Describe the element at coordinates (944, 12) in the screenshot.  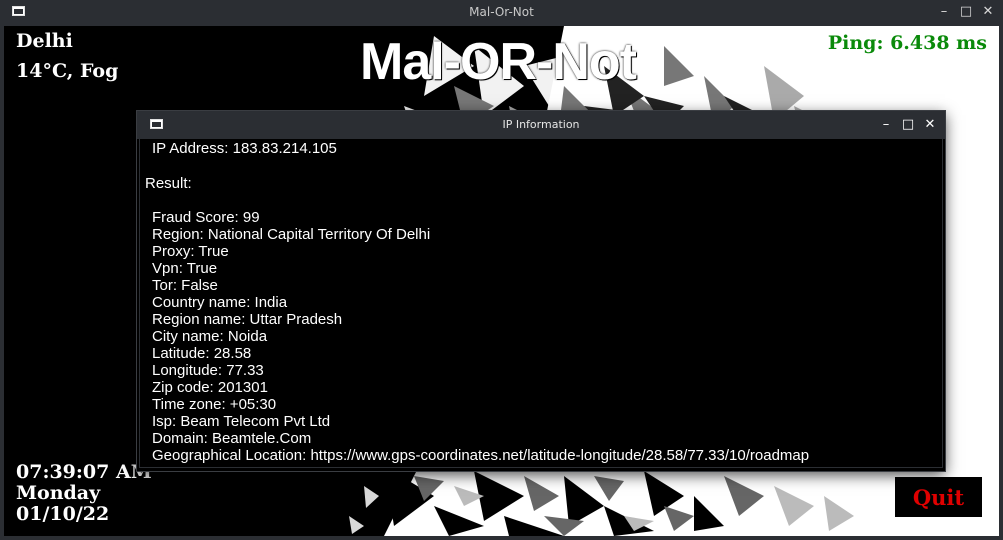
I see `minimize-icon: –` at that location.